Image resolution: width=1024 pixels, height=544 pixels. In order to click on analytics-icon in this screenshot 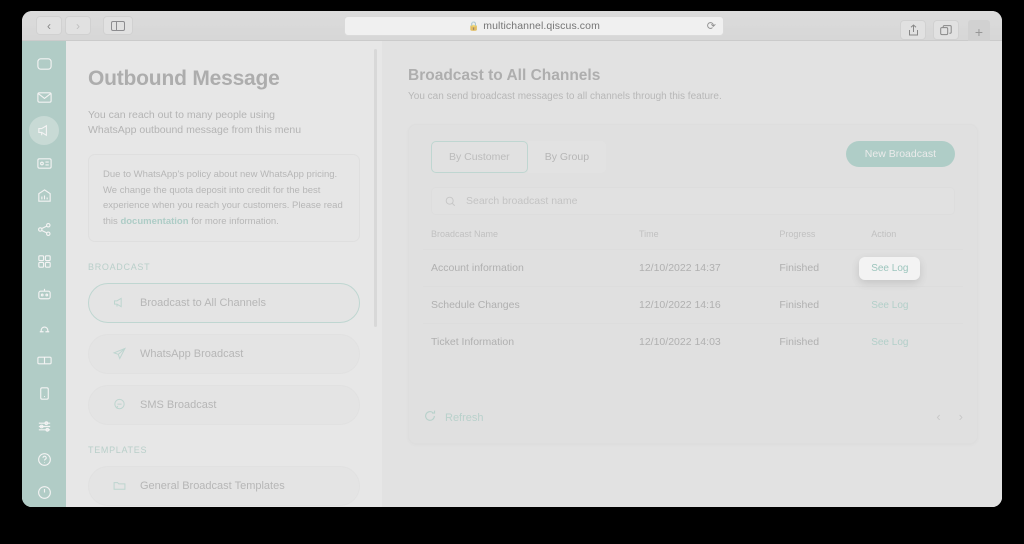, I will do `click(44, 195)`.